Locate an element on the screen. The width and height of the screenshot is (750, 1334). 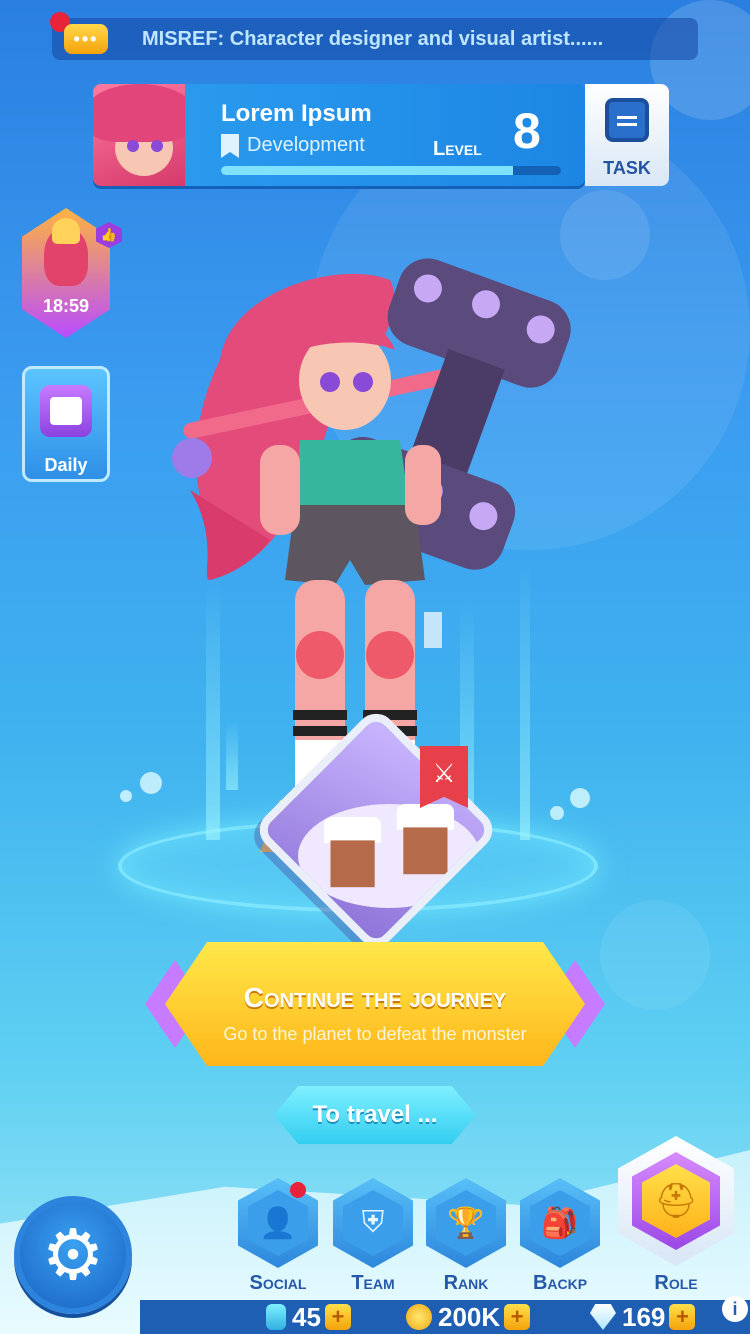
player-role: Development is located at coordinates (306, 145).